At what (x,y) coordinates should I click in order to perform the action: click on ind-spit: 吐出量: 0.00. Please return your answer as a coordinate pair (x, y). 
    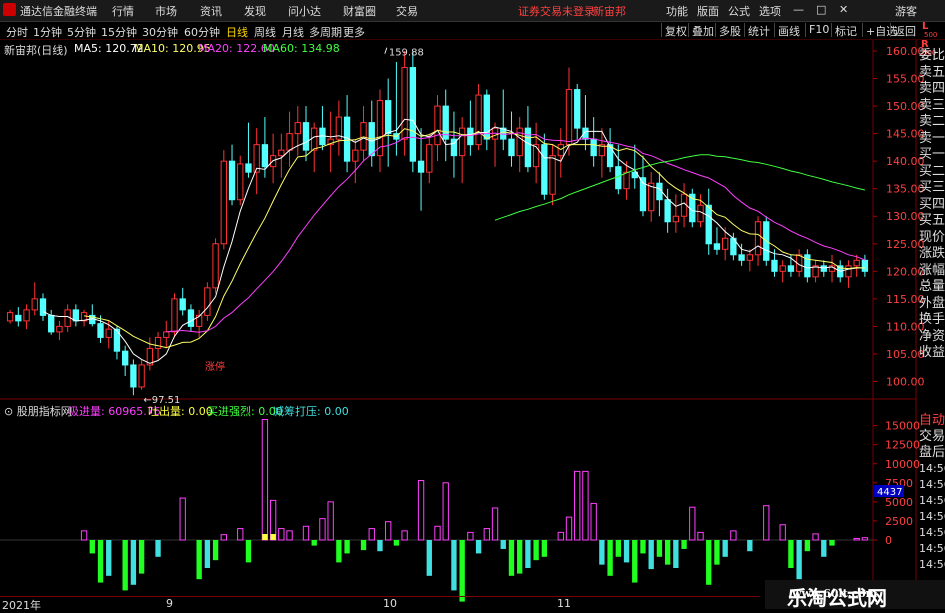
    Looking at the image, I should click on (180, 411).